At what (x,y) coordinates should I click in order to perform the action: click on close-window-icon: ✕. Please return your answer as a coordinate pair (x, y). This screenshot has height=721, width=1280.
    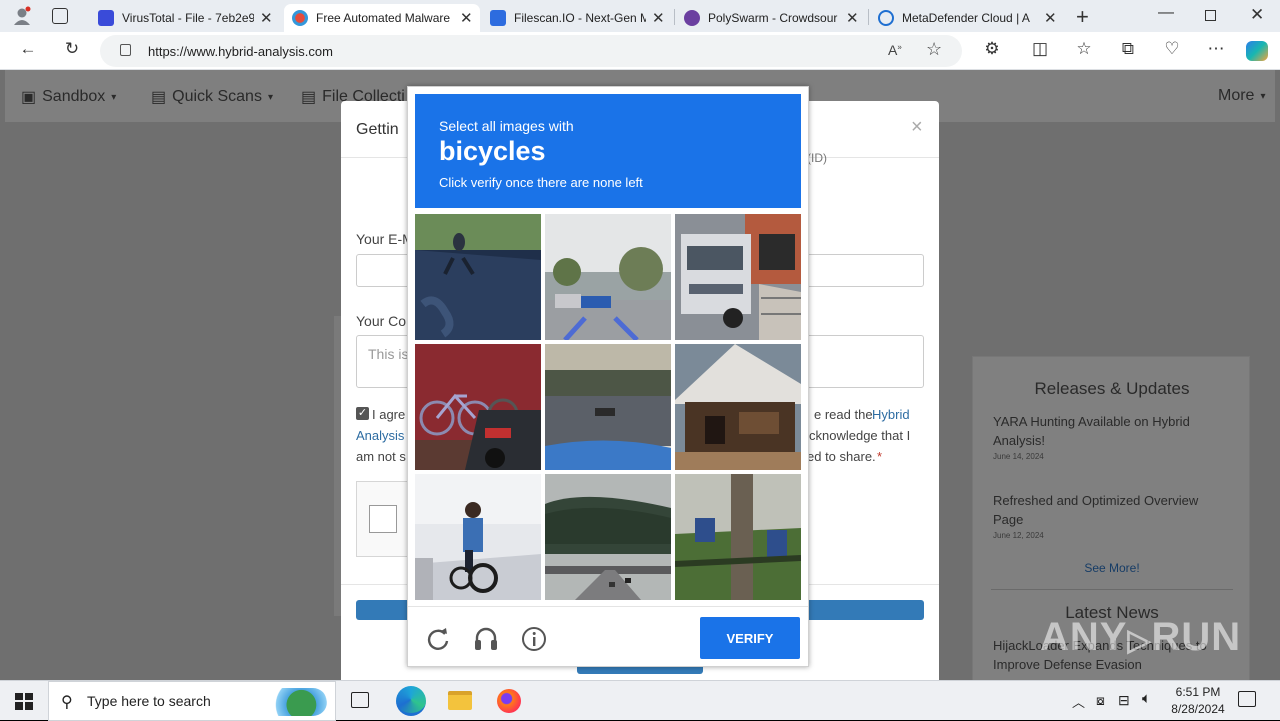
    Looking at the image, I should click on (1257, 15).